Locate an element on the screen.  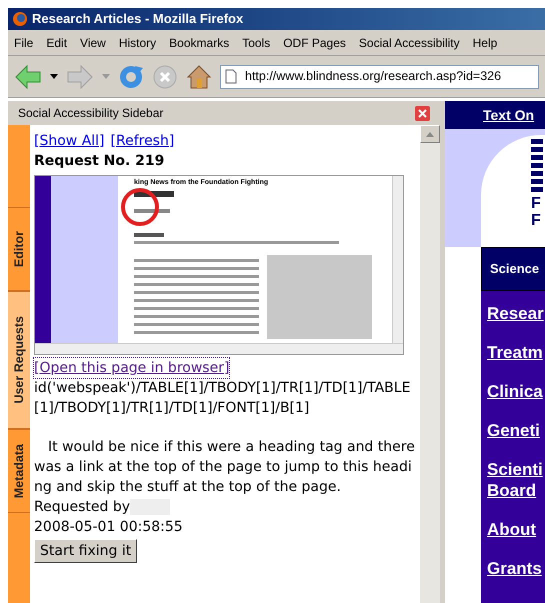
menu-item: Help is located at coordinates (485, 43).